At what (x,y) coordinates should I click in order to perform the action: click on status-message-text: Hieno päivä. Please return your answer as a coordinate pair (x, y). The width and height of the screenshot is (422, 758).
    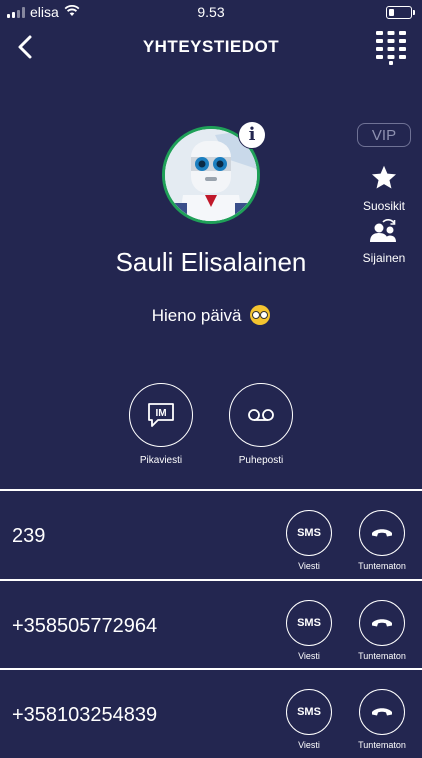
    Looking at the image, I should click on (196, 315).